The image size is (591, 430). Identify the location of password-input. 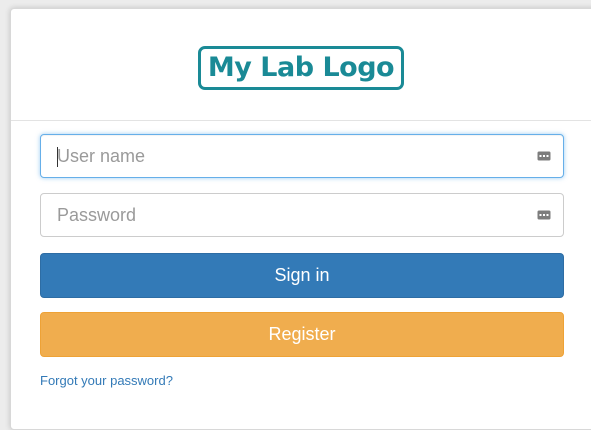
(302, 215).